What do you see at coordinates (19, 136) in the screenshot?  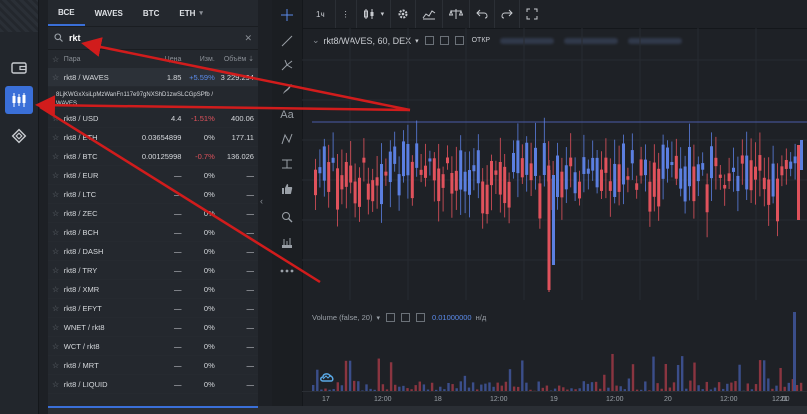 I see `dex-diamond-icon` at bounding box center [19, 136].